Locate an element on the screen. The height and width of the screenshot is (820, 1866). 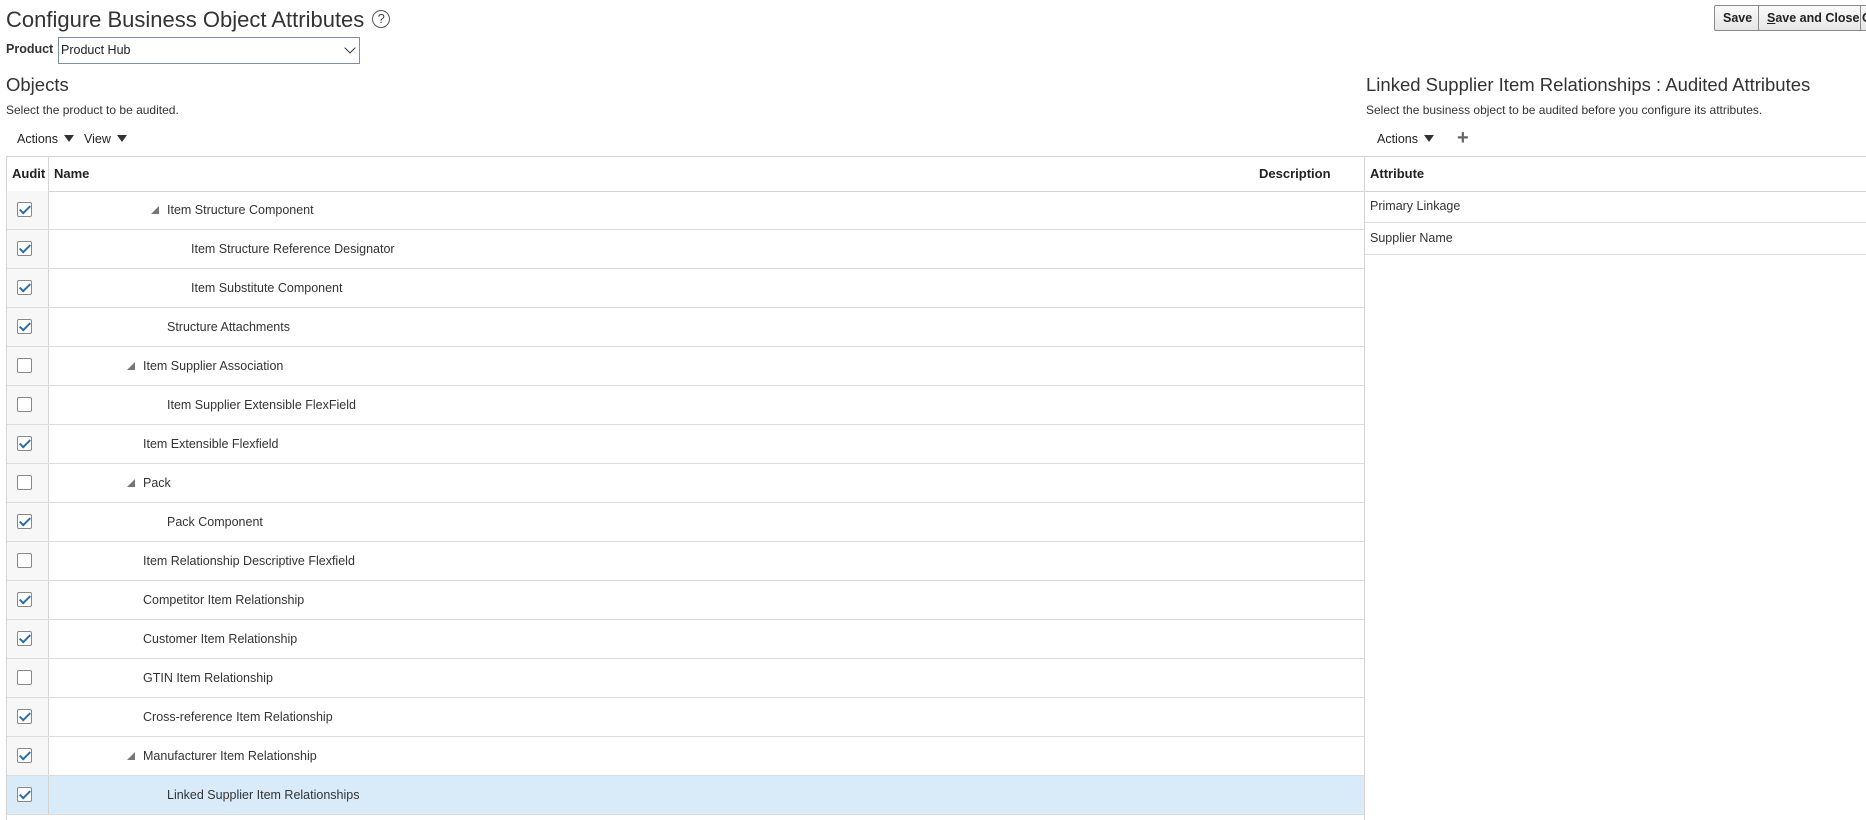
table-row: Item Structure Reference Designator is located at coordinates (685, 249).